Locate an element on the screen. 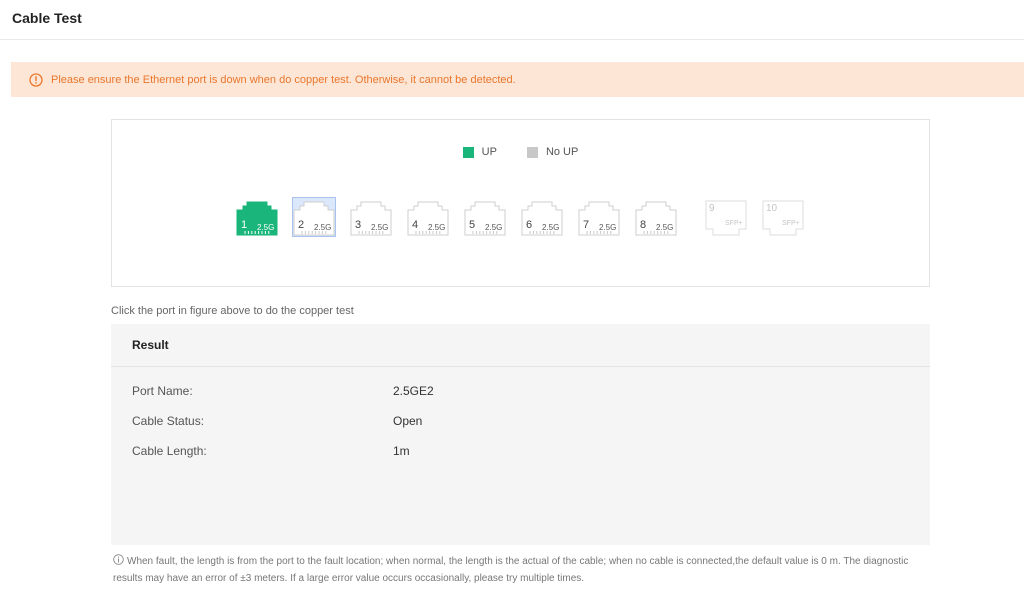  port-3: 3 2.5G is located at coordinates (371, 217).